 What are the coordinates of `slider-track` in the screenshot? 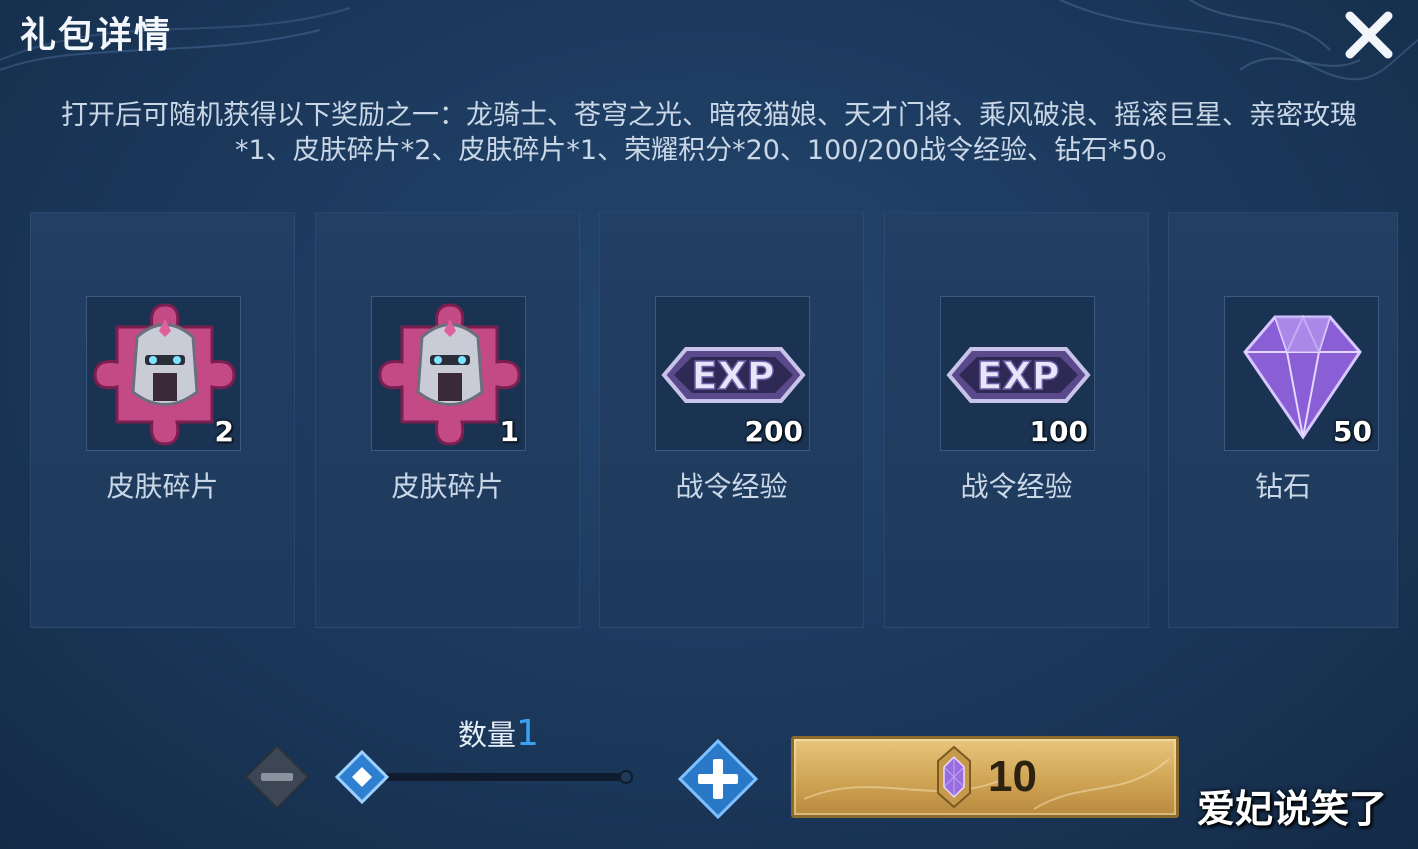 It's located at (483, 777).